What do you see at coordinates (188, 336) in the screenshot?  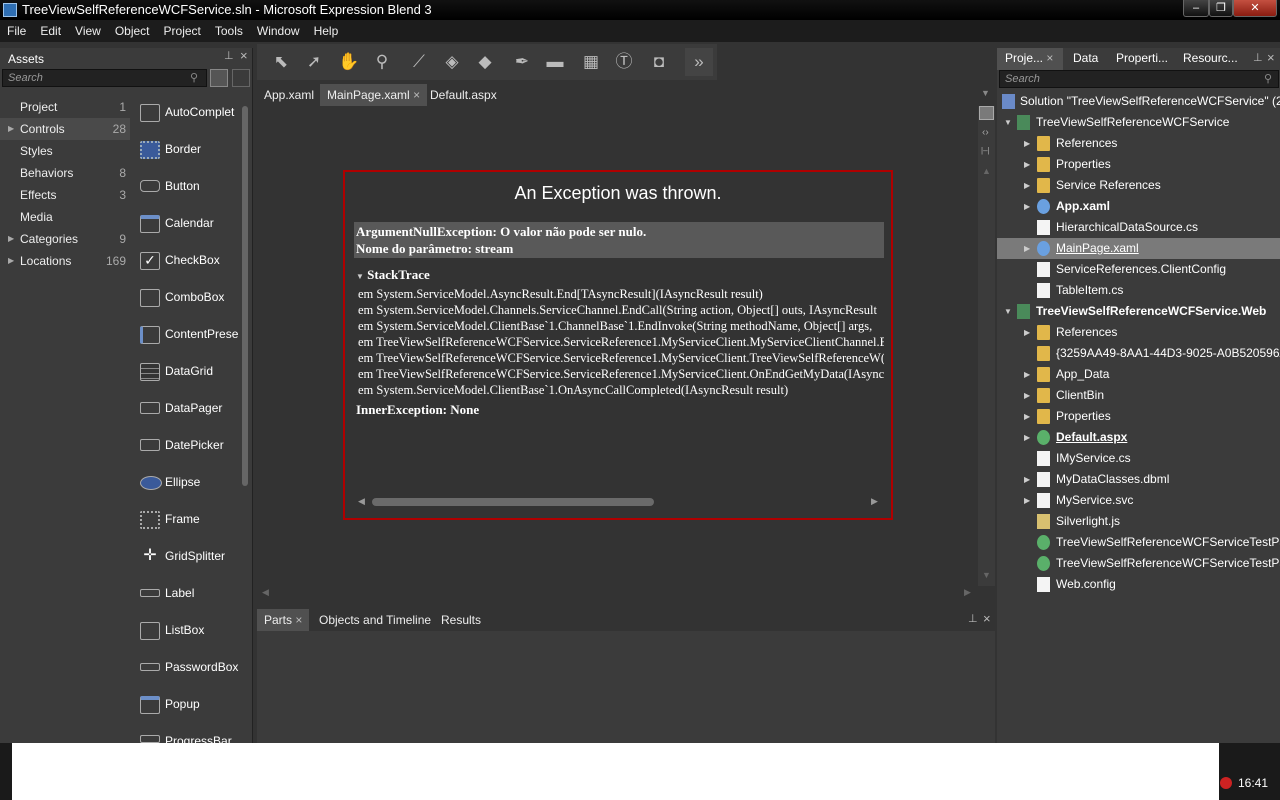 I see `asset-contentpresenter: ContentPrese` at bounding box center [188, 336].